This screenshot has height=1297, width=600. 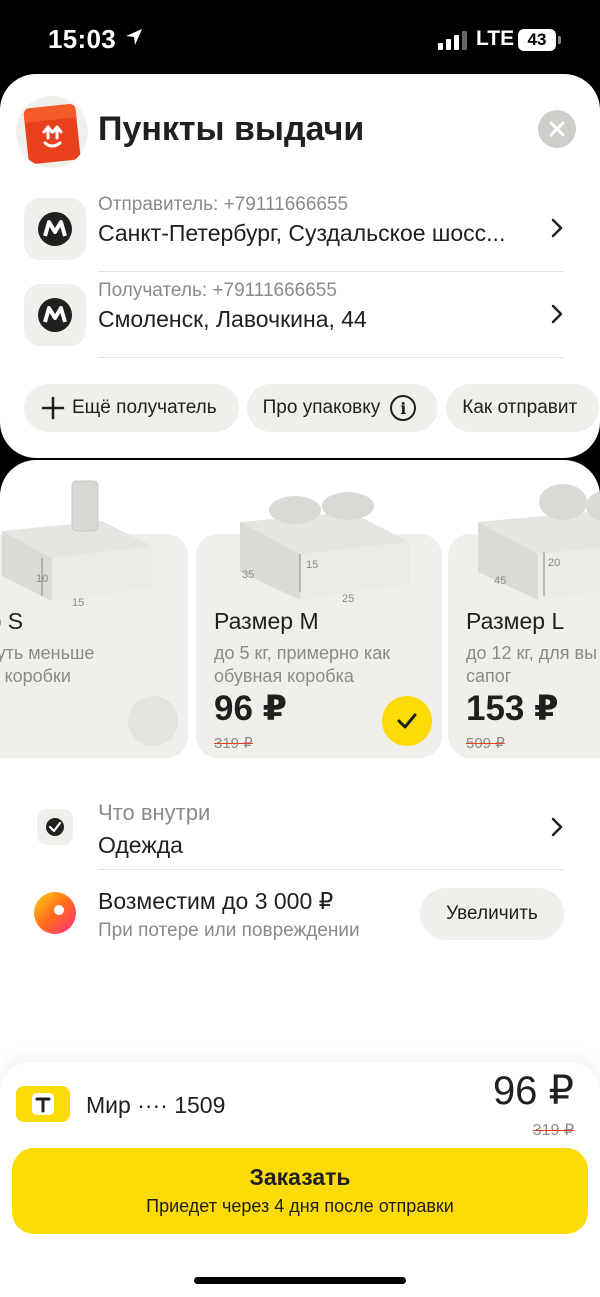 I want to click on parcel-logo-icon, so click(x=52, y=132).